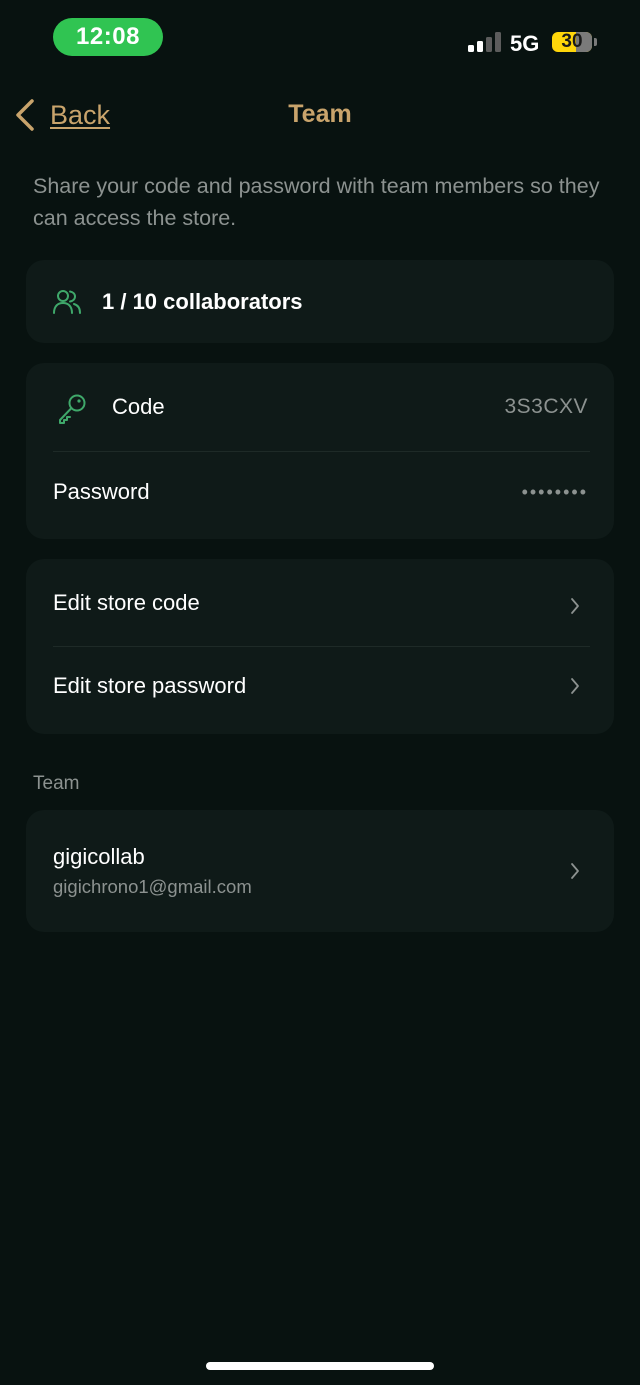 This screenshot has height=1385, width=640. I want to click on password-label: Password, so click(101, 491).